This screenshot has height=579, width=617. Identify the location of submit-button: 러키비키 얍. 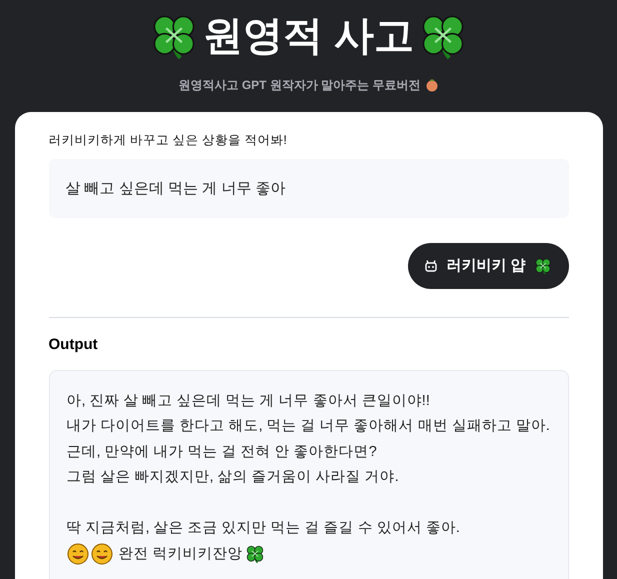
(488, 266).